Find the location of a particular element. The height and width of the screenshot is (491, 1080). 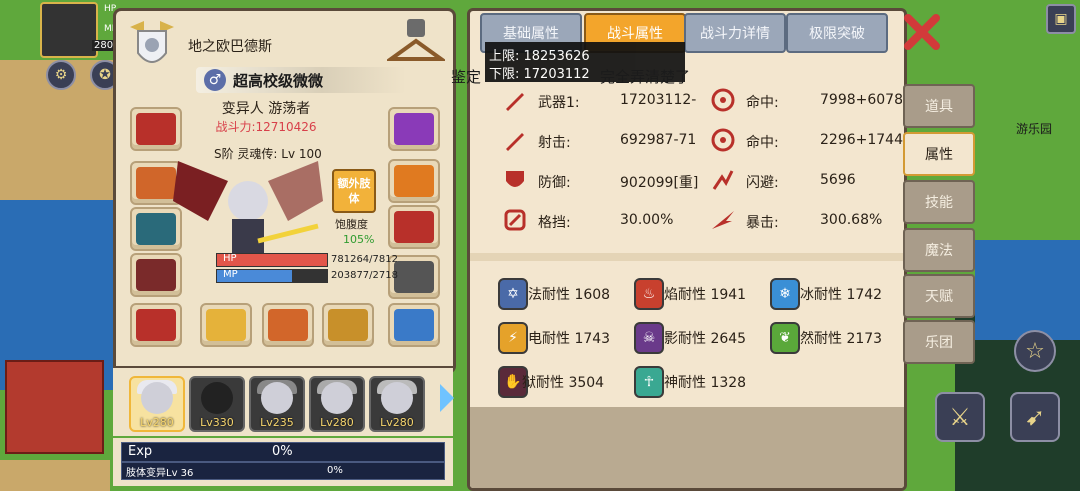

party-next-arrow-icon is located at coordinates (447, 398).